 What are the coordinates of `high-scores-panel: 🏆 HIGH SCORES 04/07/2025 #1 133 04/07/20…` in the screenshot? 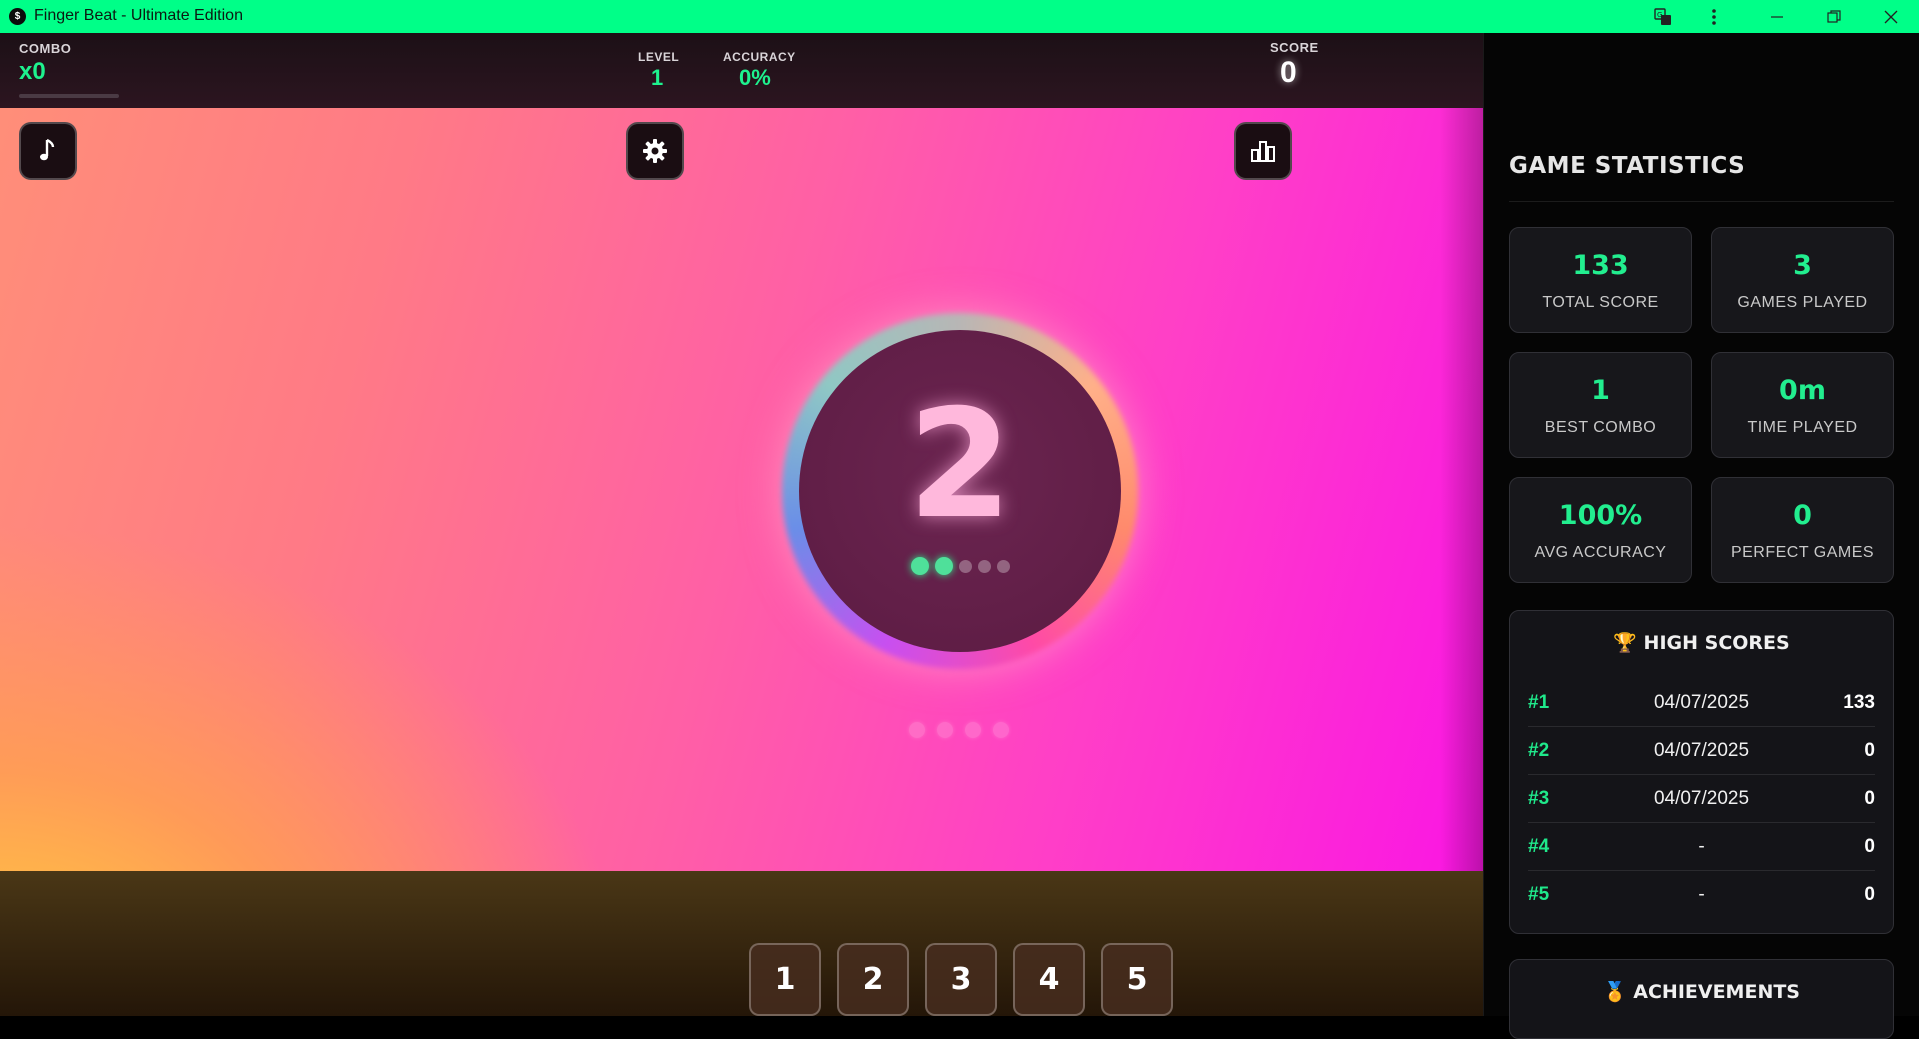 It's located at (1701, 772).